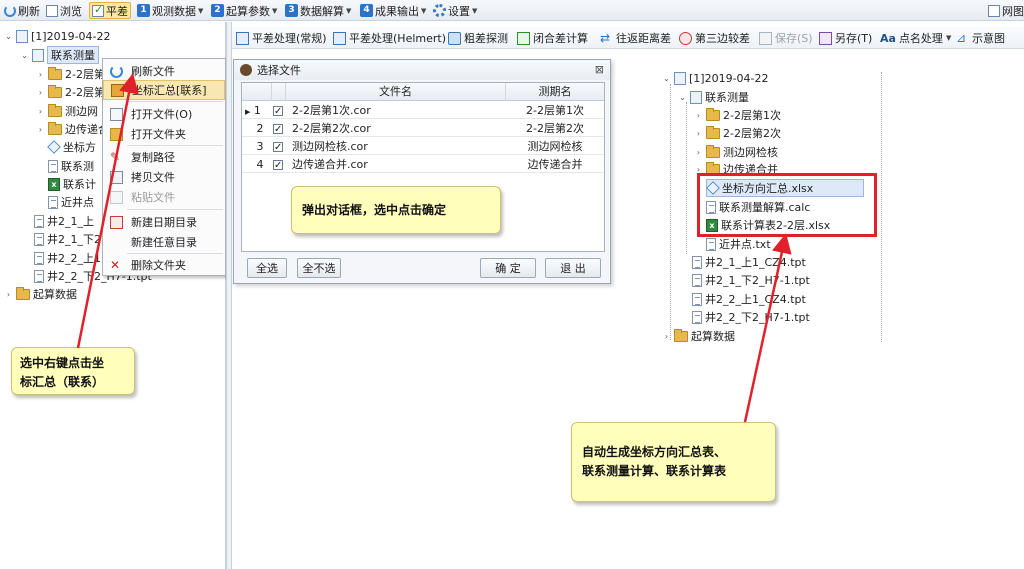  What do you see at coordinates (714, 38) in the screenshot?
I see `third-side-diff-button: 第三边较差` at bounding box center [714, 38].